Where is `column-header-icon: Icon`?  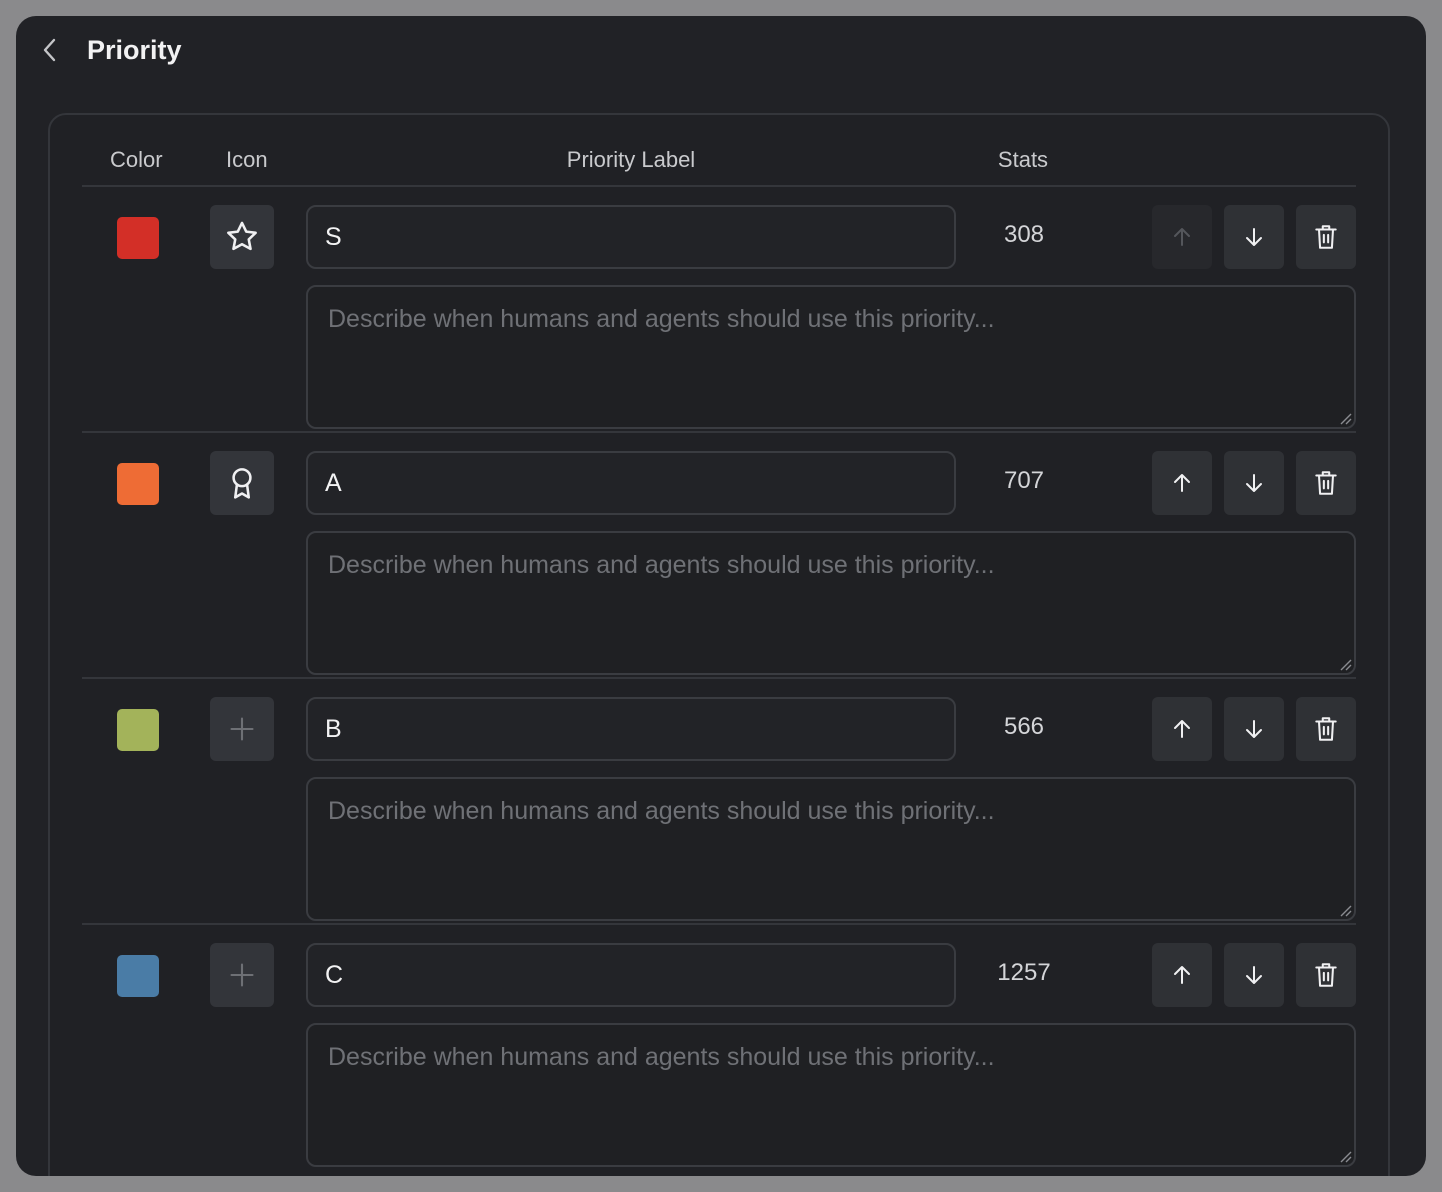
column-header-icon: Icon is located at coordinates (247, 159).